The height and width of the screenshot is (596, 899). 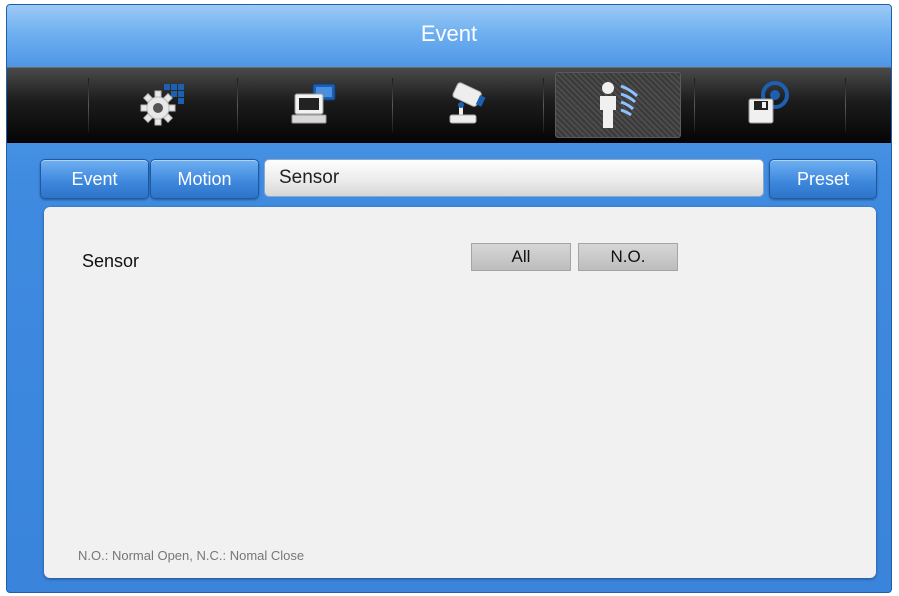 I want to click on toolbar-ptz-button, so click(x=467, y=104).